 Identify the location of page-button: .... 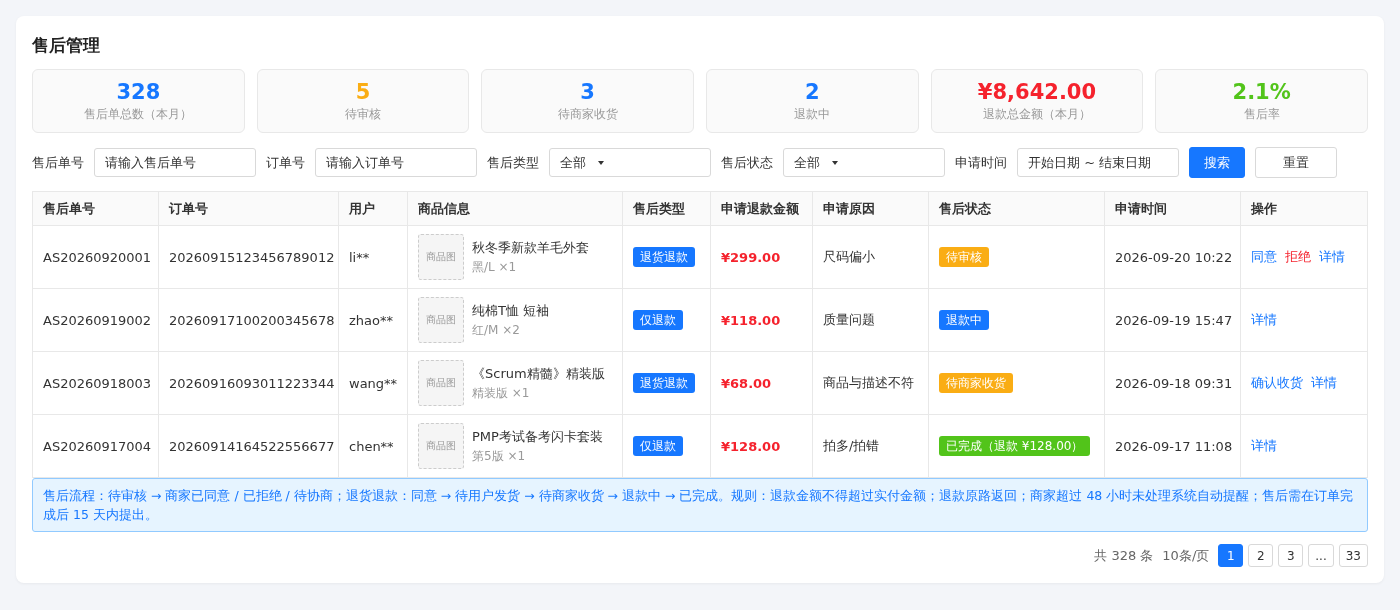
(1321, 555).